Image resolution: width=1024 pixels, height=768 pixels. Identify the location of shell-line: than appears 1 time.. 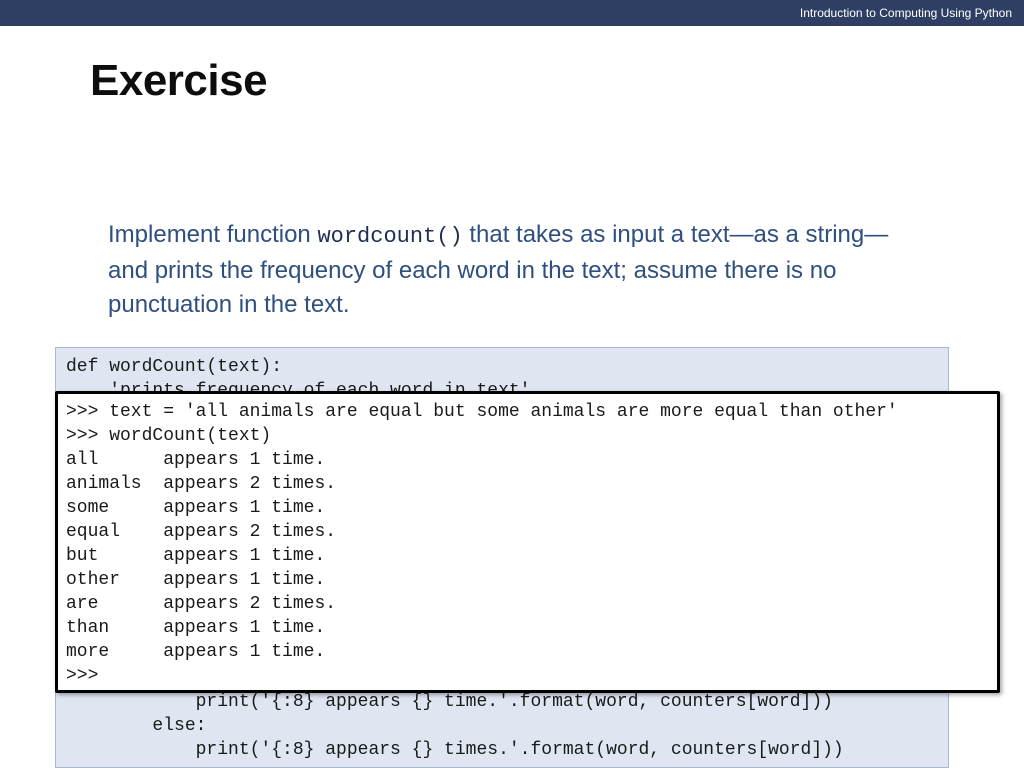
(196, 628).